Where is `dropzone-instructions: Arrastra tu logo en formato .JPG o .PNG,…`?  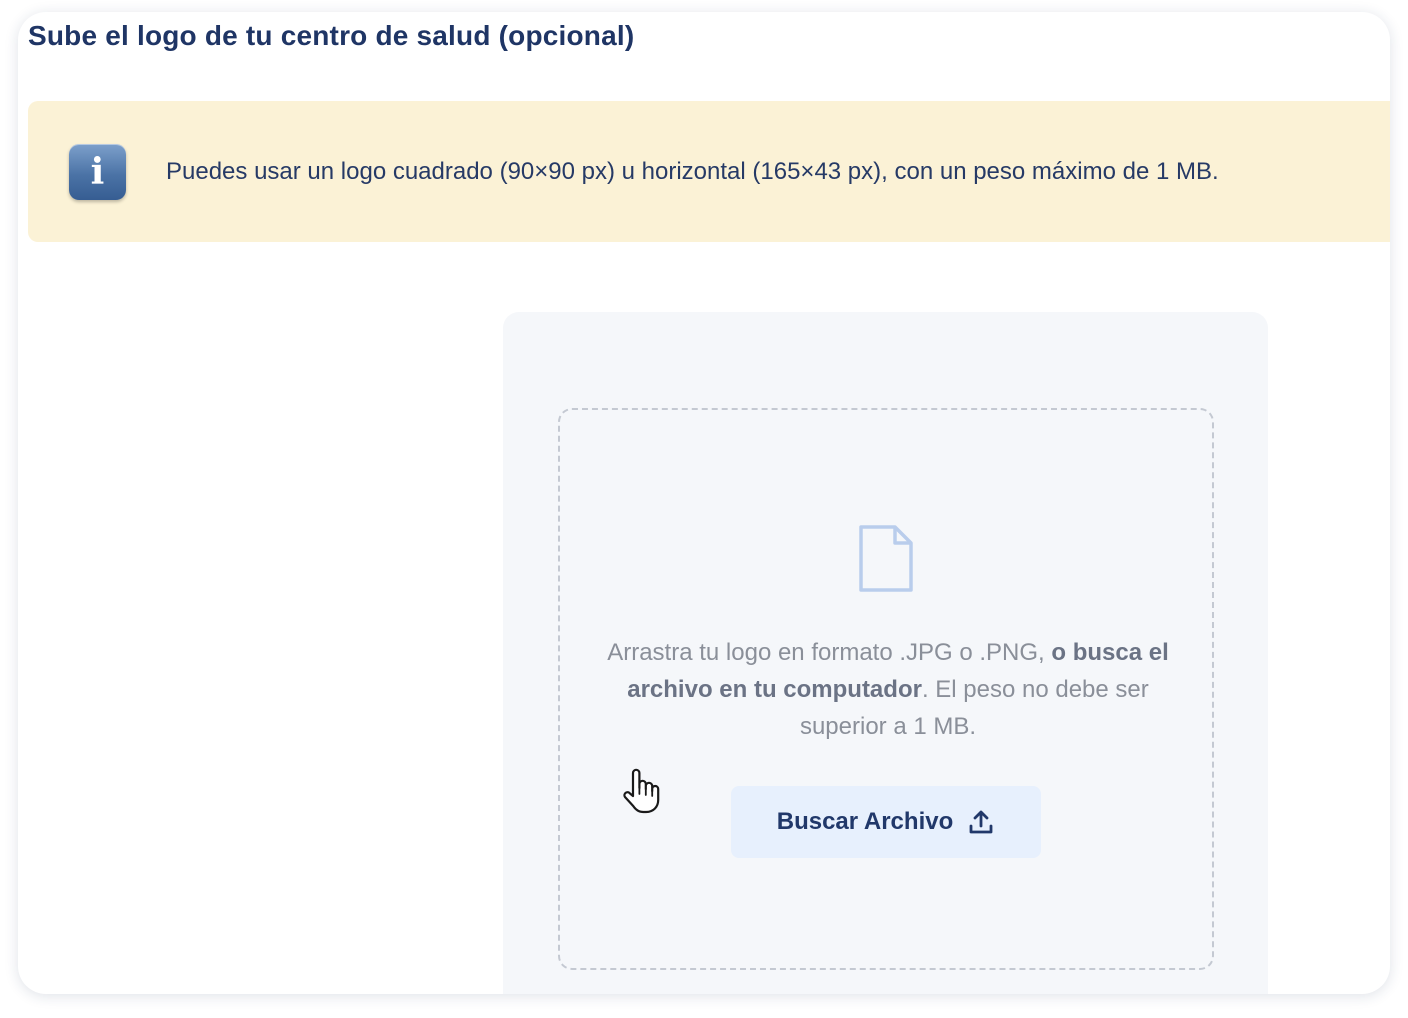
dropzone-instructions: Arrastra tu logo en formato .JPG o .PNG,… is located at coordinates (888, 689).